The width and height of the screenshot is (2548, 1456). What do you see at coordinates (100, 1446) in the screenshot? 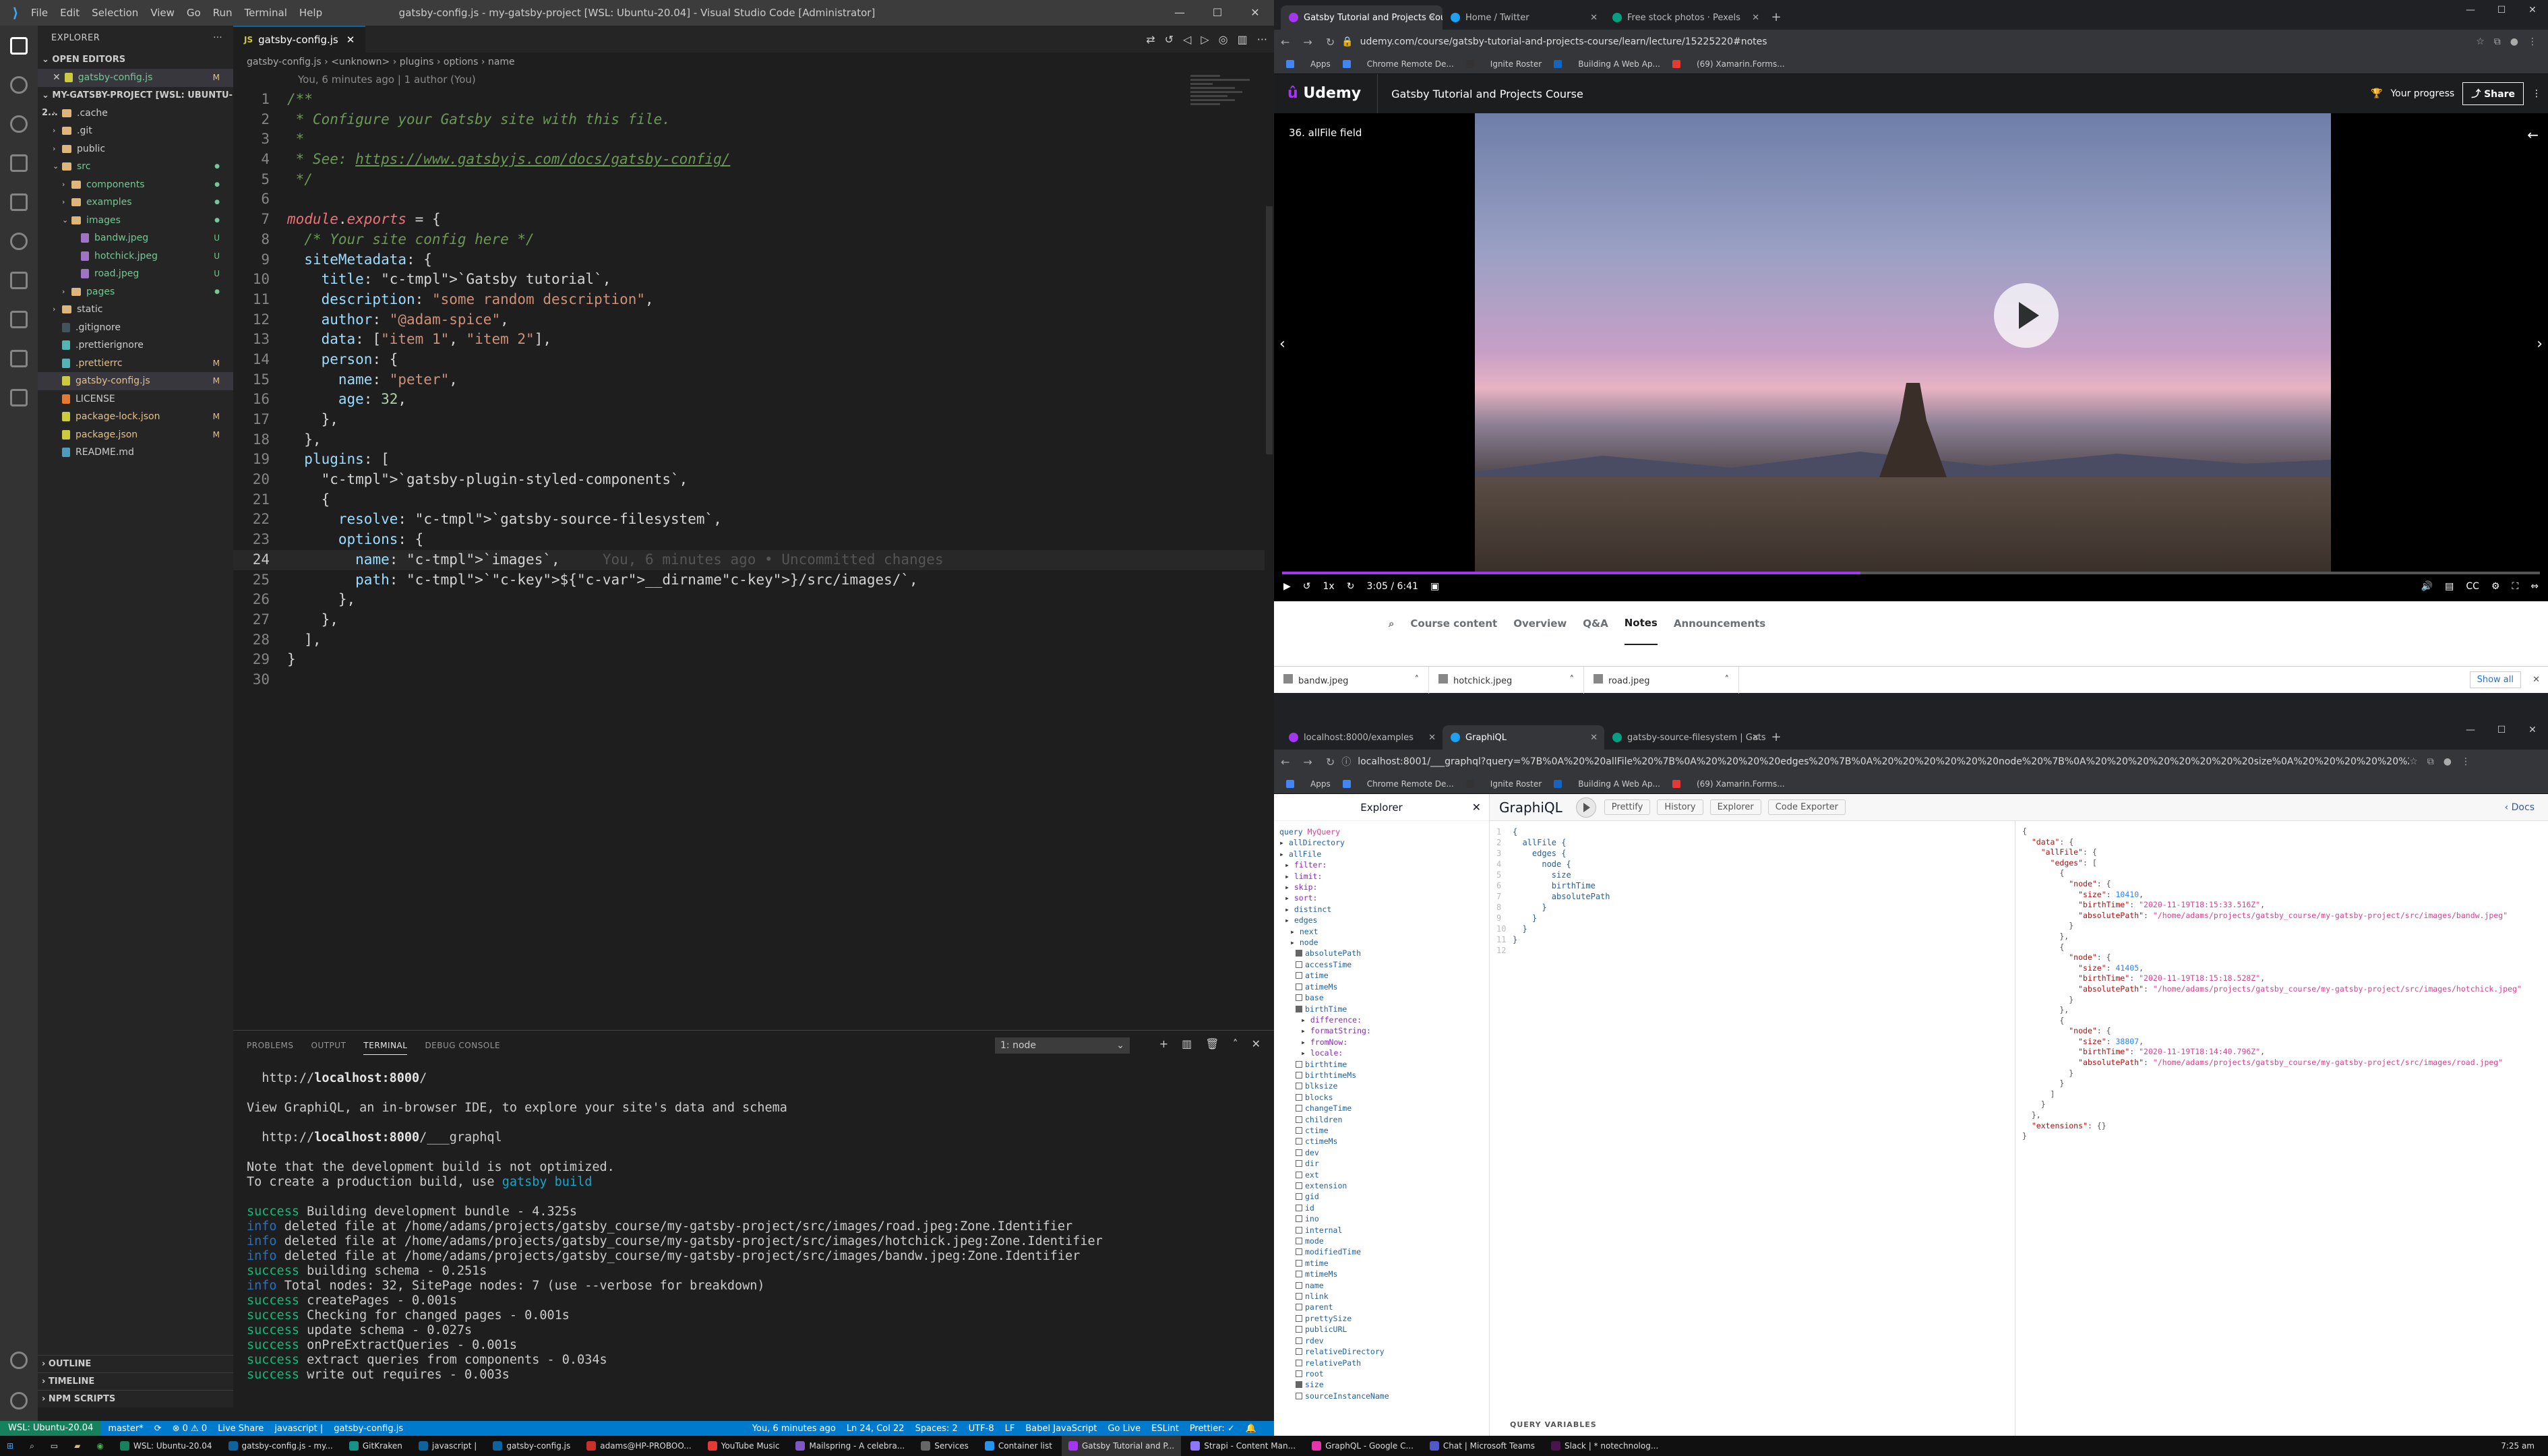
I see `chrome-icon: ◉` at bounding box center [100, 1446].